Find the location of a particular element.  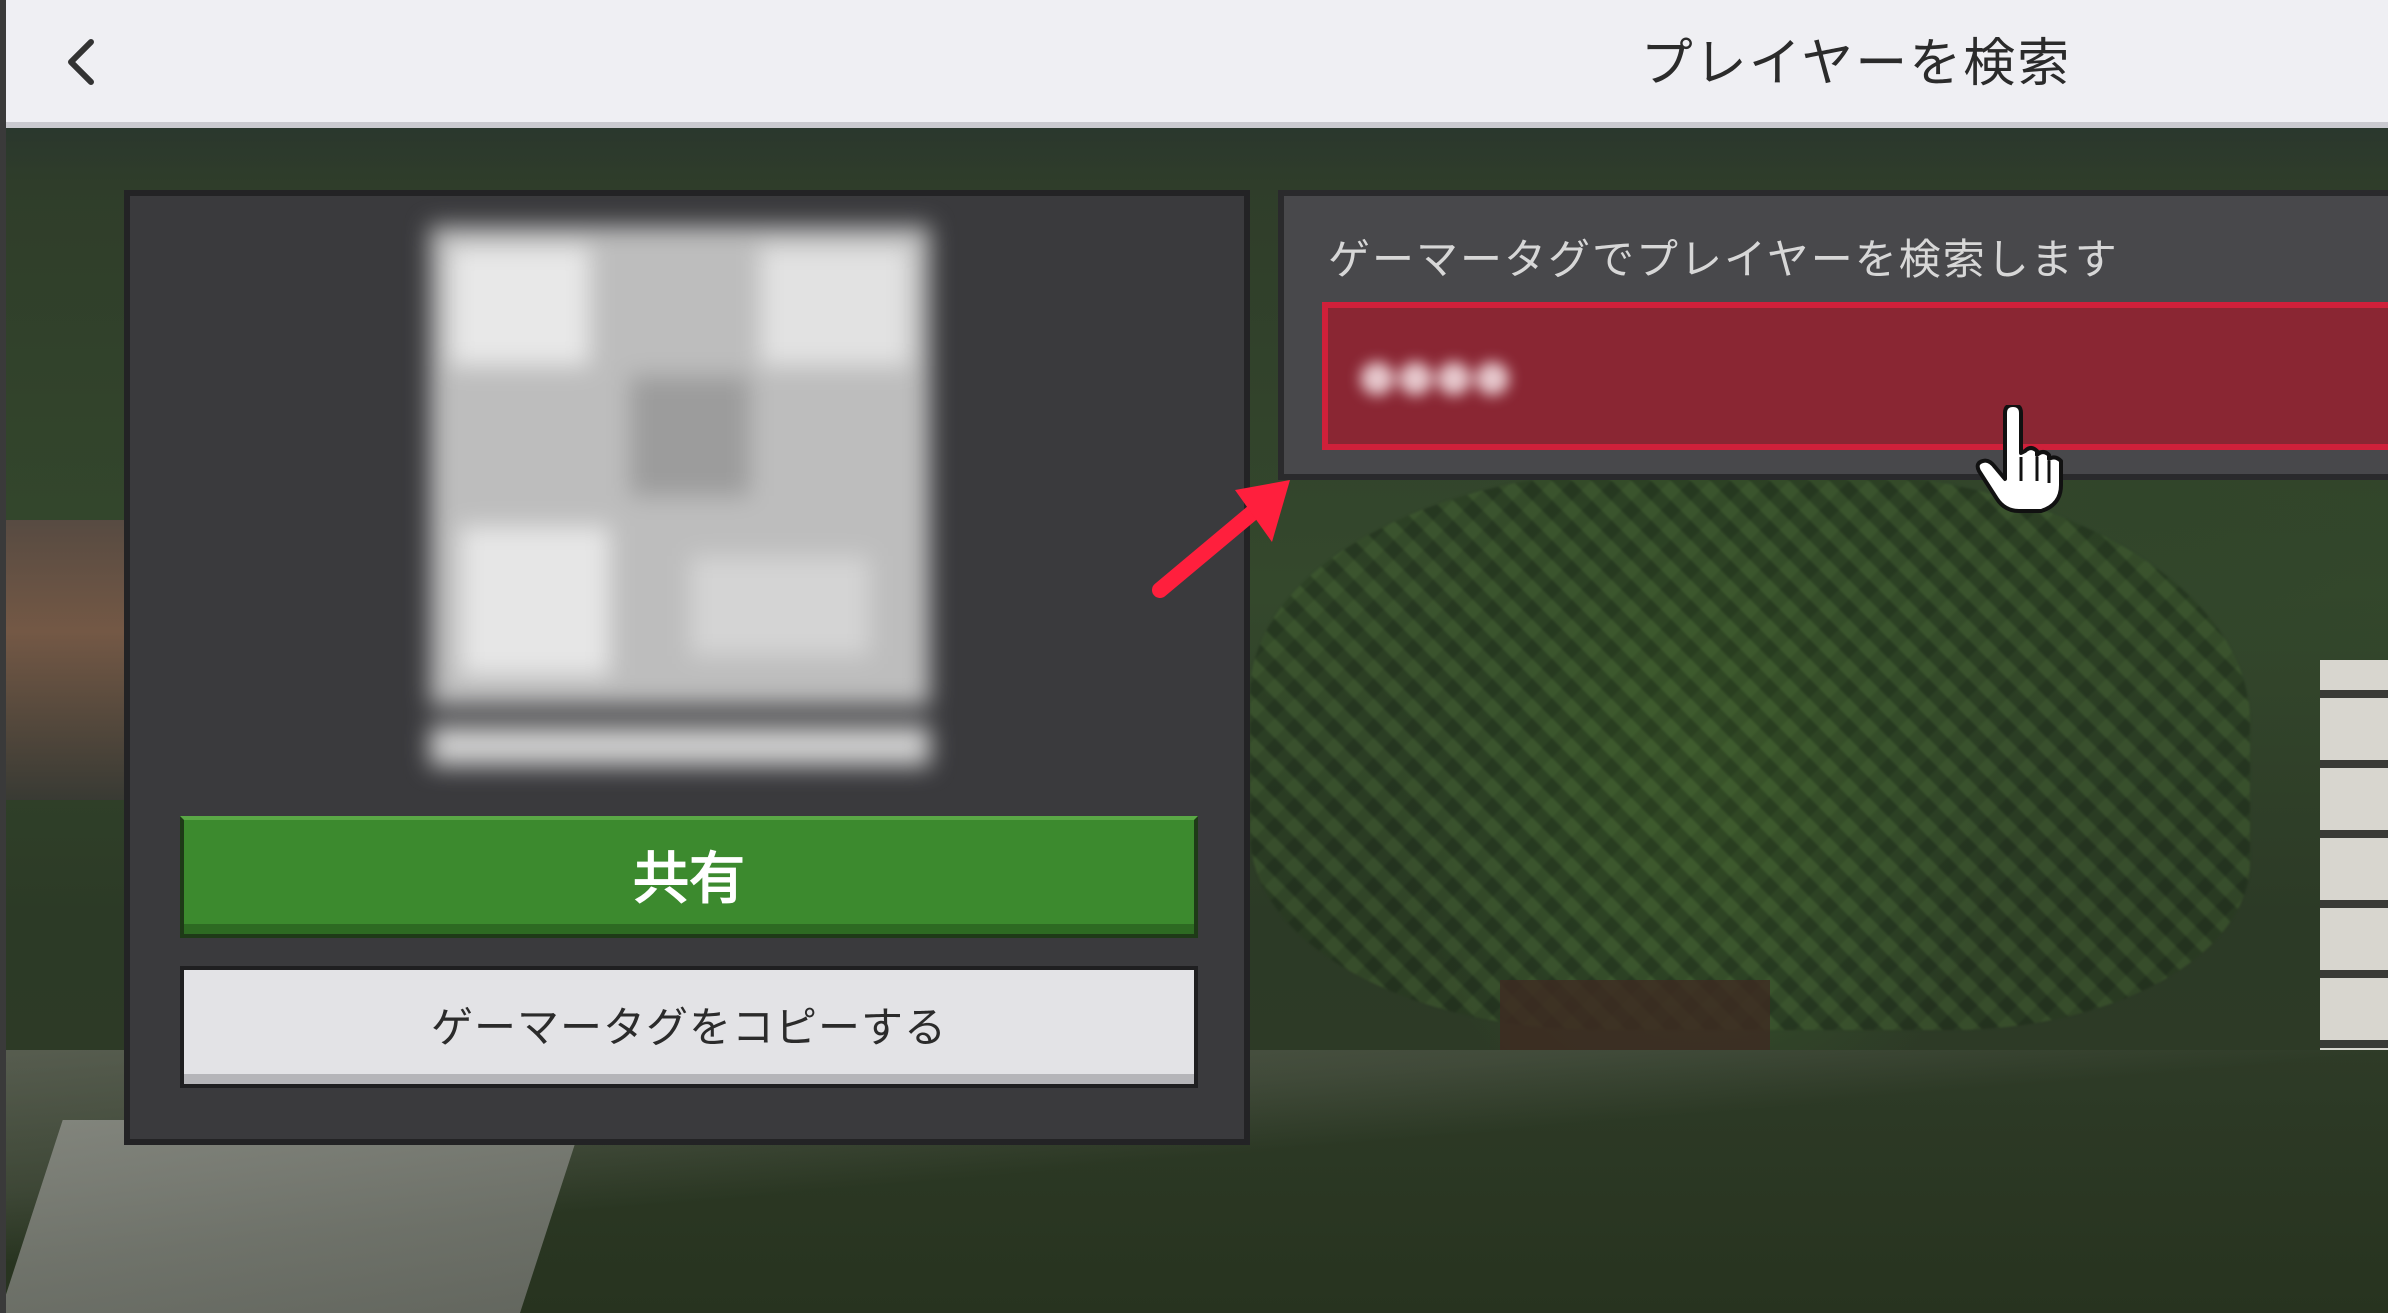

copy-gamertag-button: ゲーマータグをコピーする is located at coordinates (689, 1027).